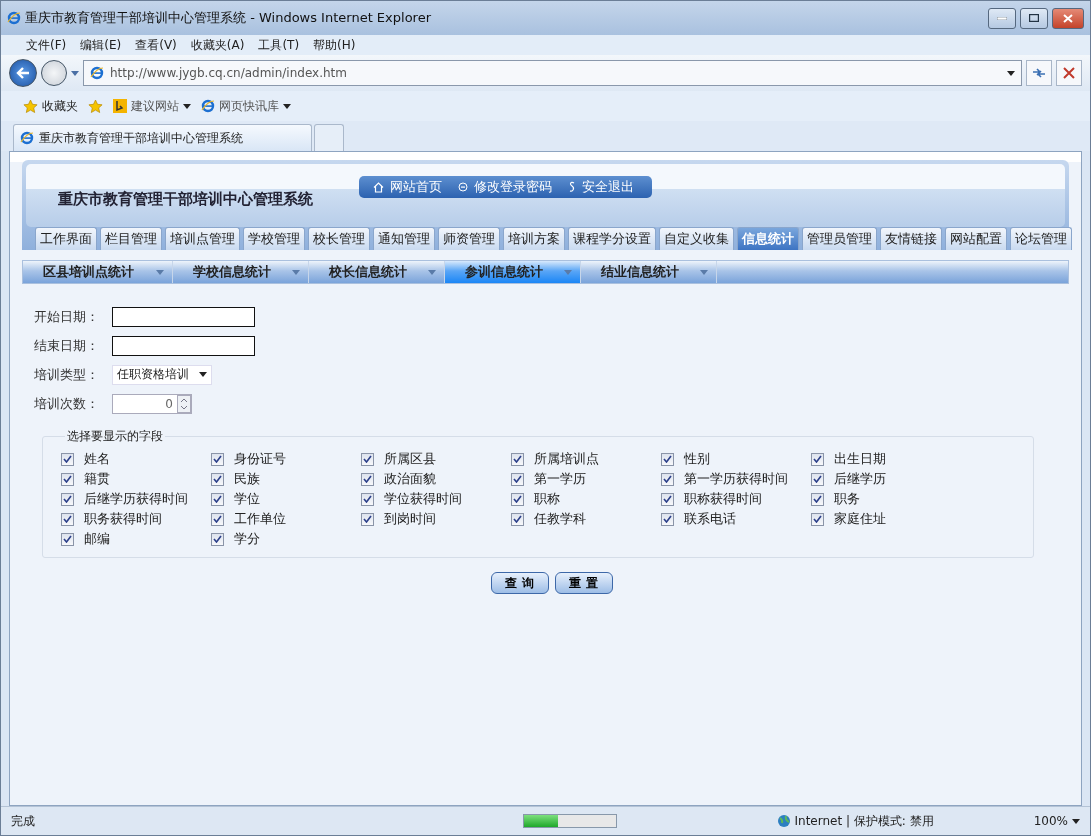 This screenshot has height=836, width=1091. What do you see at coordinates (98, 272) in the screenshot?
I see `sub-tab: 区县培训点统计` at bounding box center [98, 272].